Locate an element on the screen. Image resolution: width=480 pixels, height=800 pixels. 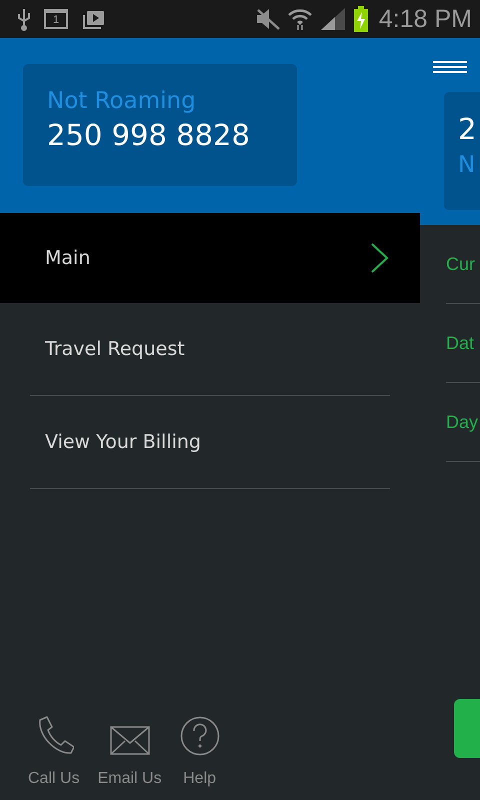
signal-icon is located at coordinates (332, 19).